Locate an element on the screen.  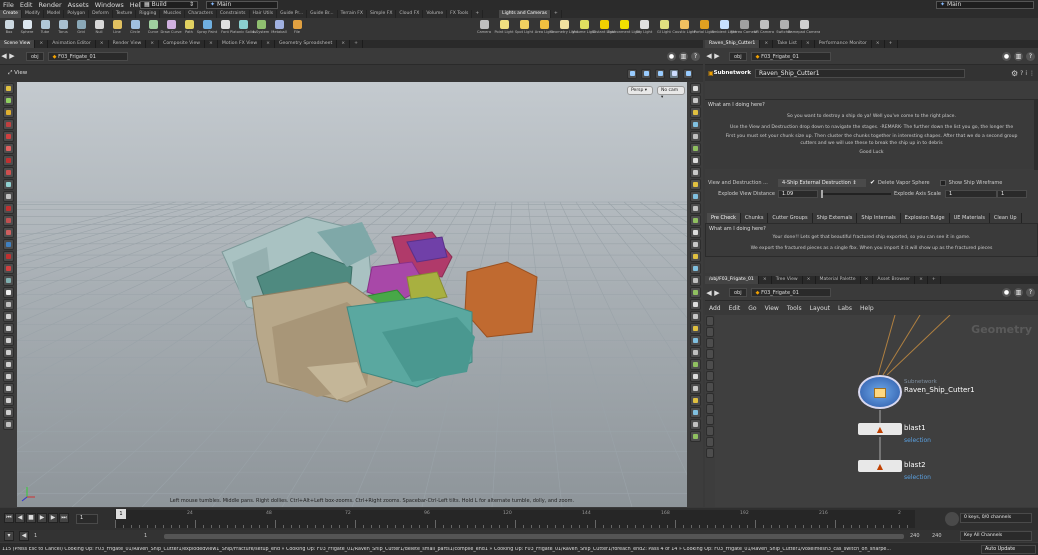
blast2-node: ▲ is located at coordinates (880, 466).